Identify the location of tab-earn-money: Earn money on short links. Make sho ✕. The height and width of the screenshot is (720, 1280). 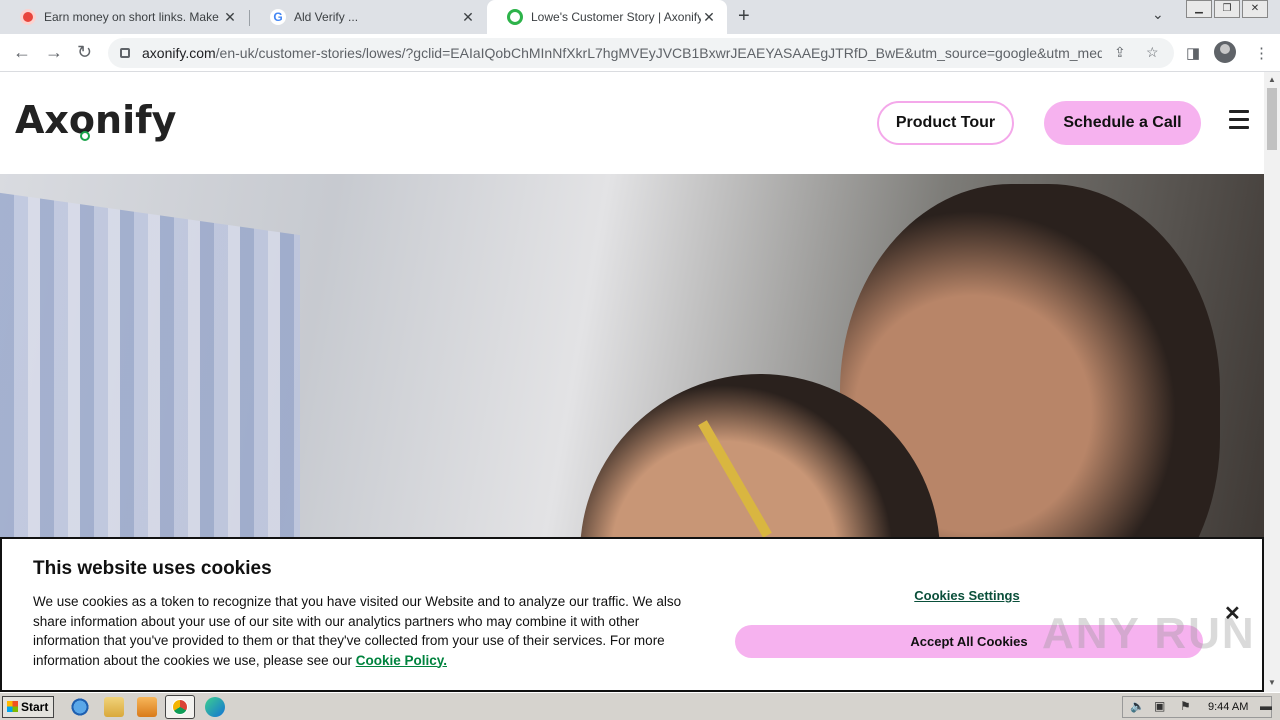
(124, 17).